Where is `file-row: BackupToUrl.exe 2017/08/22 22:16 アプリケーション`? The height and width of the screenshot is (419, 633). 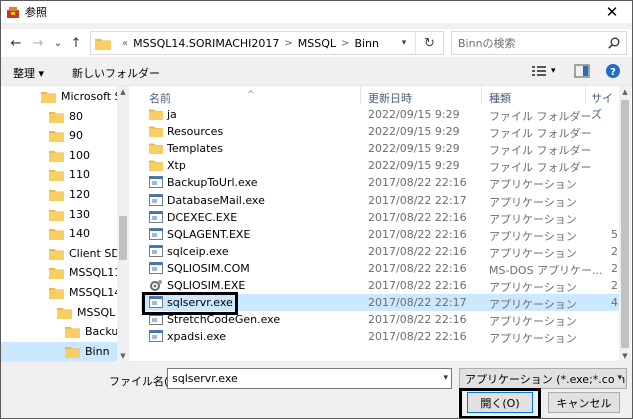 file-row: BackupToUrl.exe 2017/08/22 22:16 アプリケーション is located at coordinates (380, 182).